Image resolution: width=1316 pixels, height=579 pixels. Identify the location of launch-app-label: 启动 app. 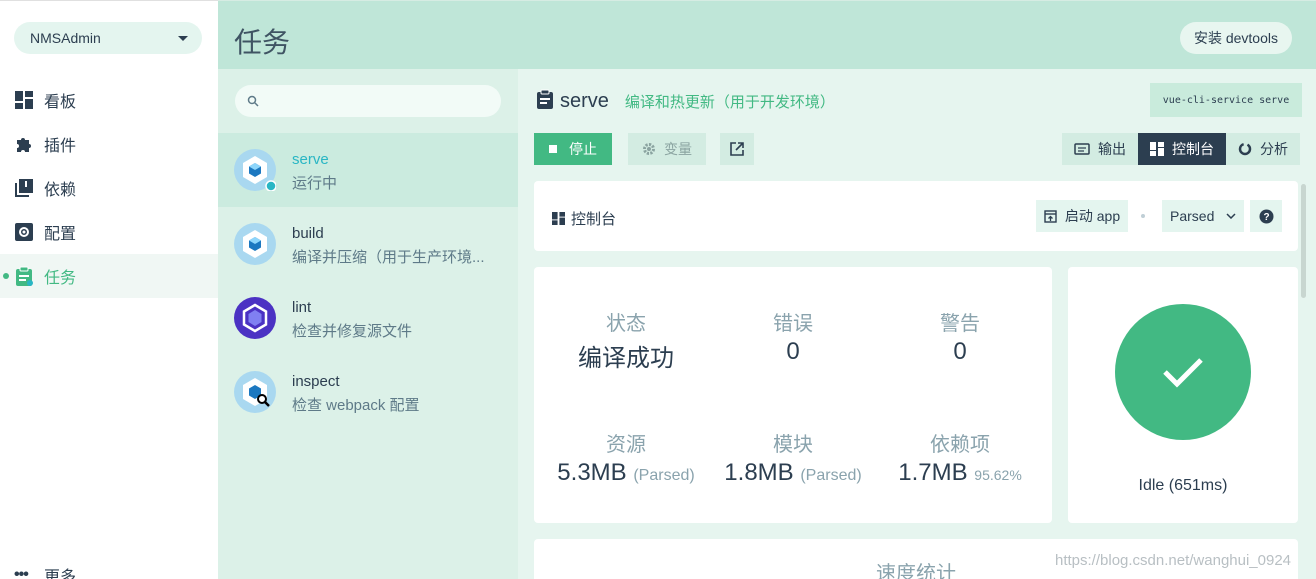
(1092, 216).